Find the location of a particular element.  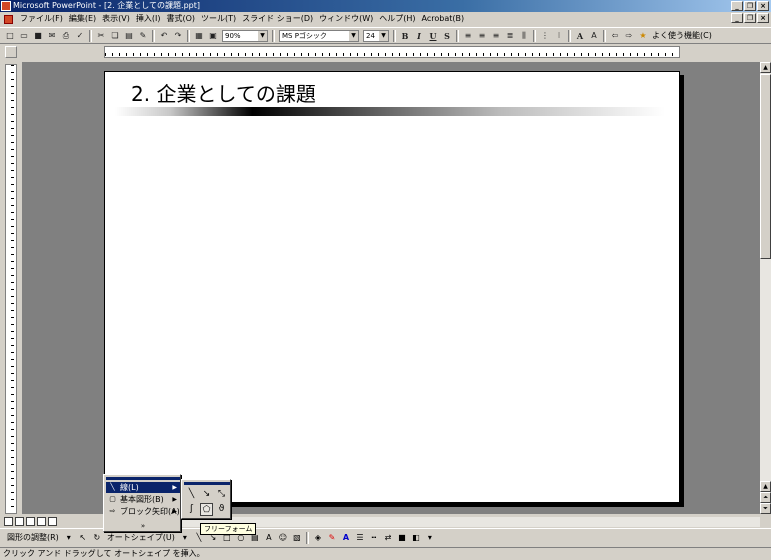

minimize-button: _ is located at coordinates (737, 6).